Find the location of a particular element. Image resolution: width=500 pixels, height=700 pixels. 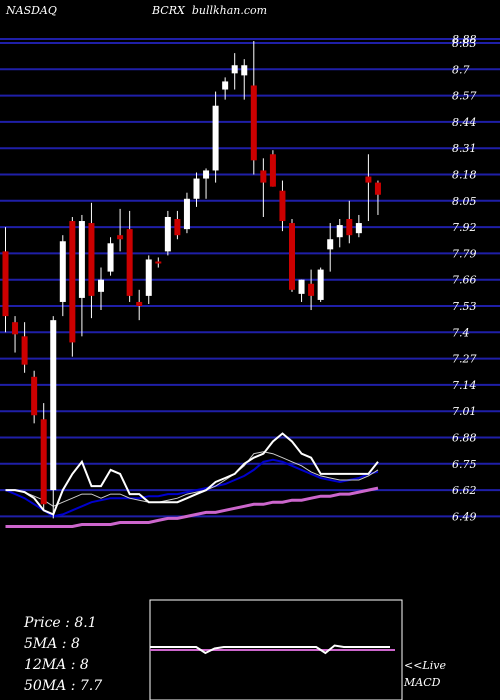

price-tick-label: 7.27 is located at coordinates (464, 359).